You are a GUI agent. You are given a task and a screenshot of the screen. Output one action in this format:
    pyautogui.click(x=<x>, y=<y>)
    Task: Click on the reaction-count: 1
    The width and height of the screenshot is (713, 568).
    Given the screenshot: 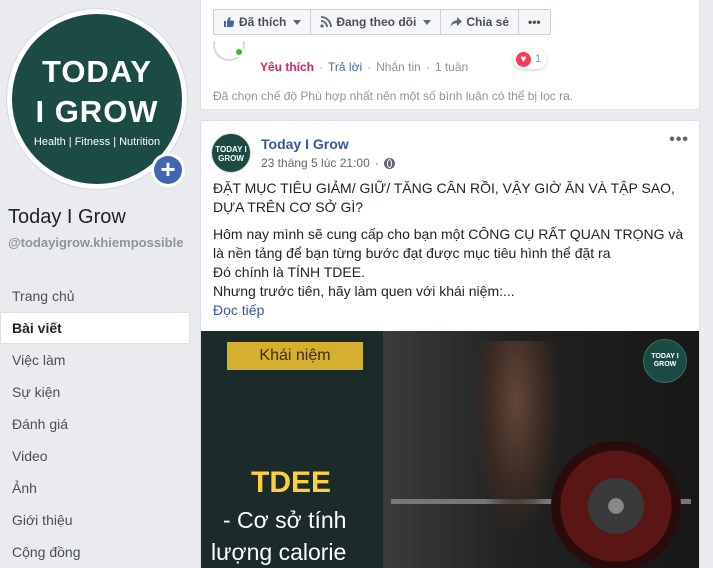 What is the action you would take?
    pyautogui.click(x=538, y=59)
    